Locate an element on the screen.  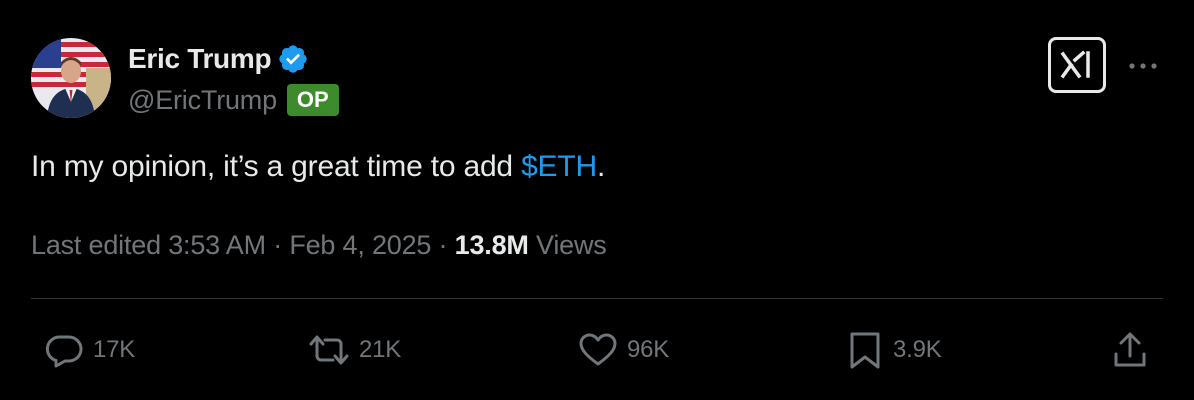
views-count: 13.8M is located at coordinates (491, 245).